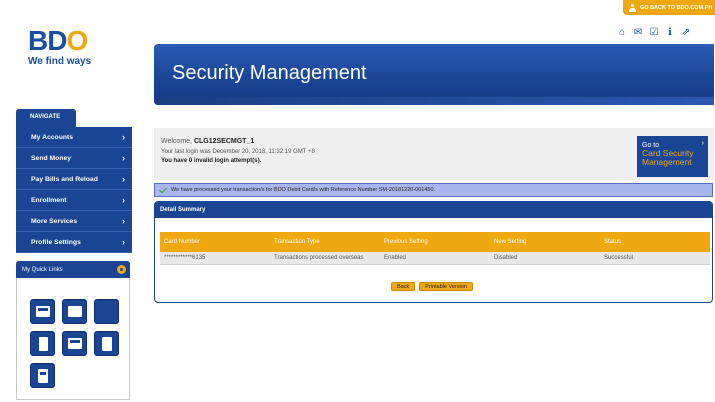  What do you see at coordinates (46, 118) in the screenshot?
I see `navigate-tab: NAVIGATE` at bounding box center [46, 118].